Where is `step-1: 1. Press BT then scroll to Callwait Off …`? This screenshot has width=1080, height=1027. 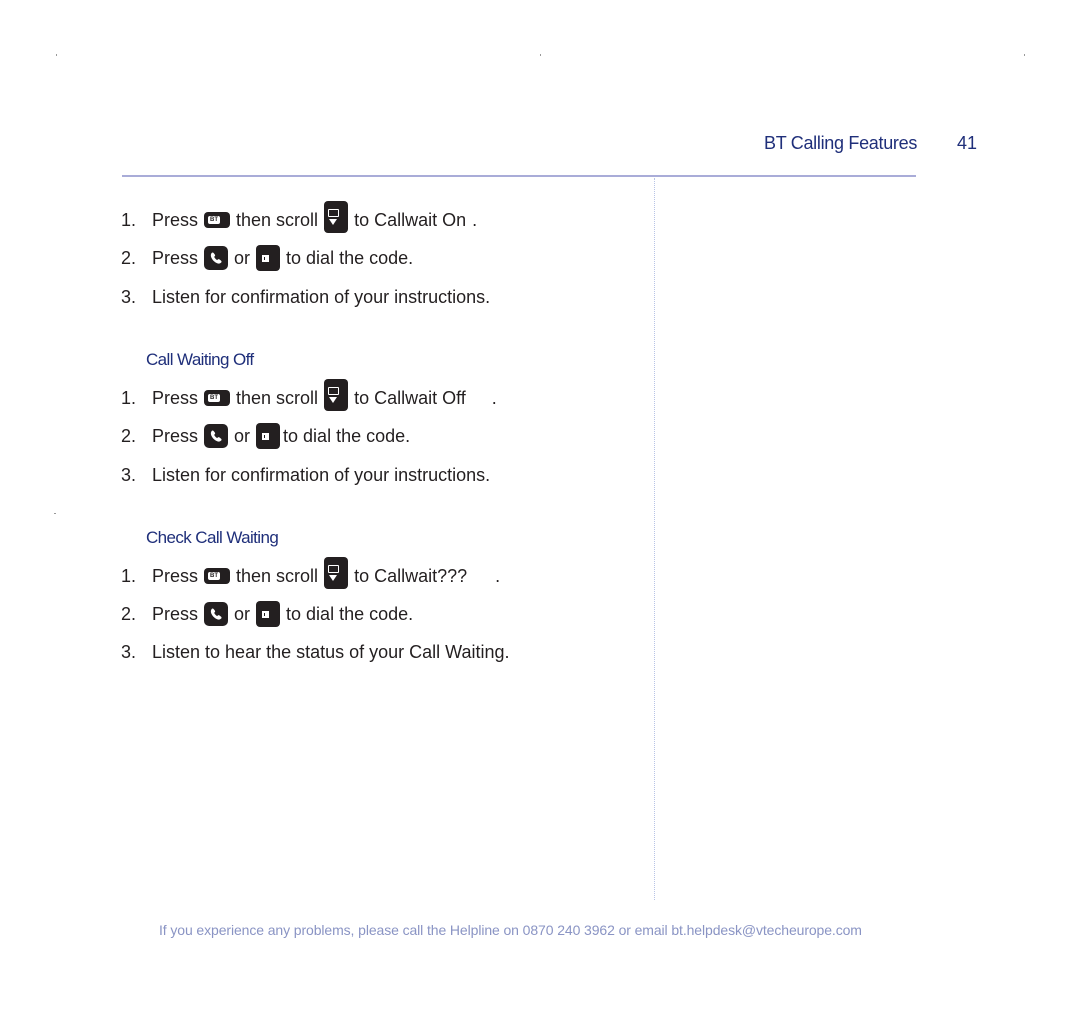
step-1: 1. Press BT then scroll to Callwait Off … is located at coordinates (312, 395).